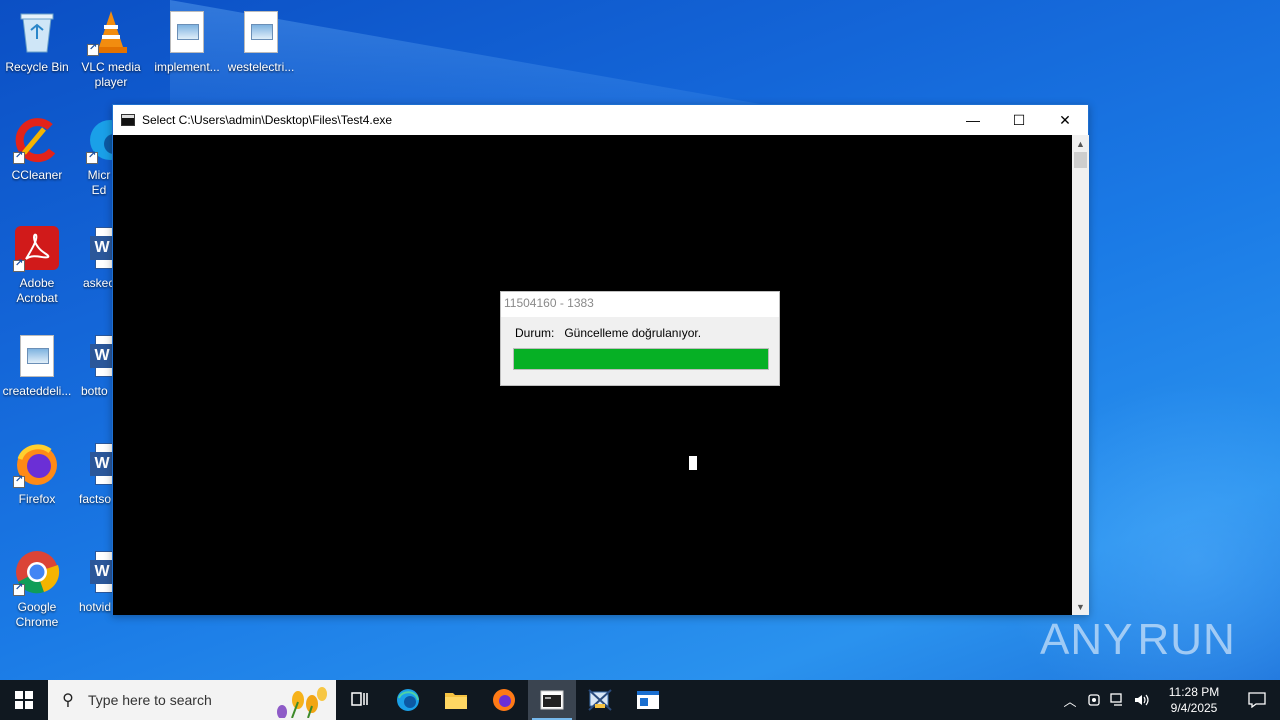  What do you see at coordinates (640, 304) in the screenshot?
I see `dialog-title: 11504160 - 1383` at bounding box center [640, 304].